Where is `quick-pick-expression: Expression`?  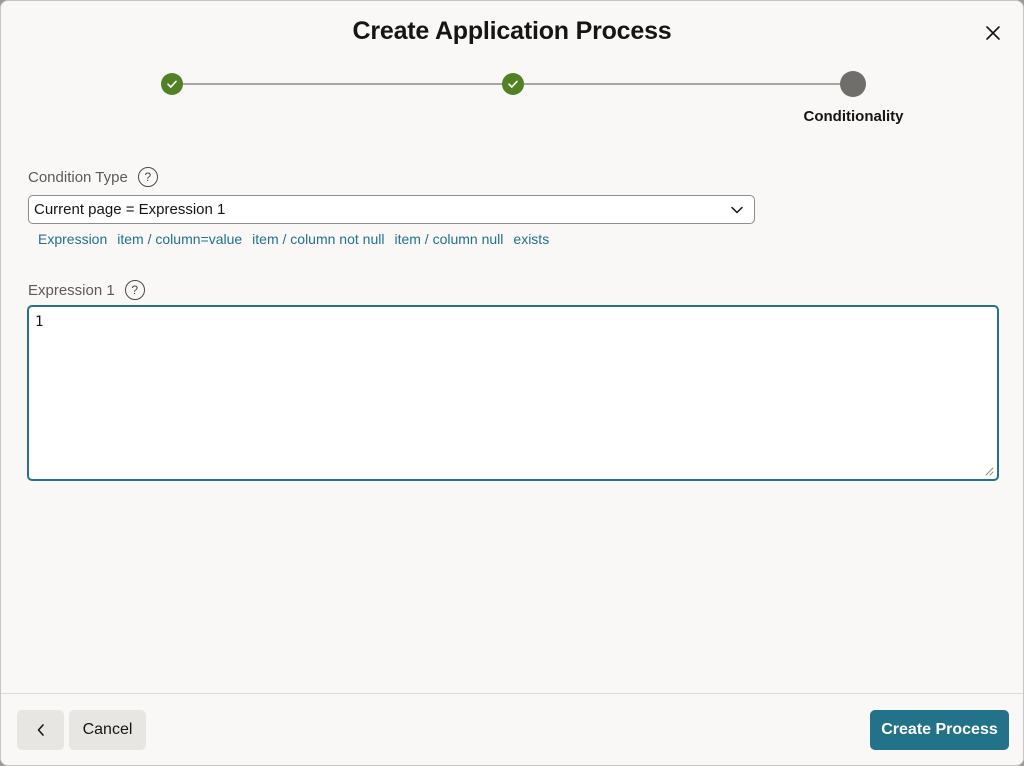 quick-pick-expression: Expression is located at coordinates (72, 239).